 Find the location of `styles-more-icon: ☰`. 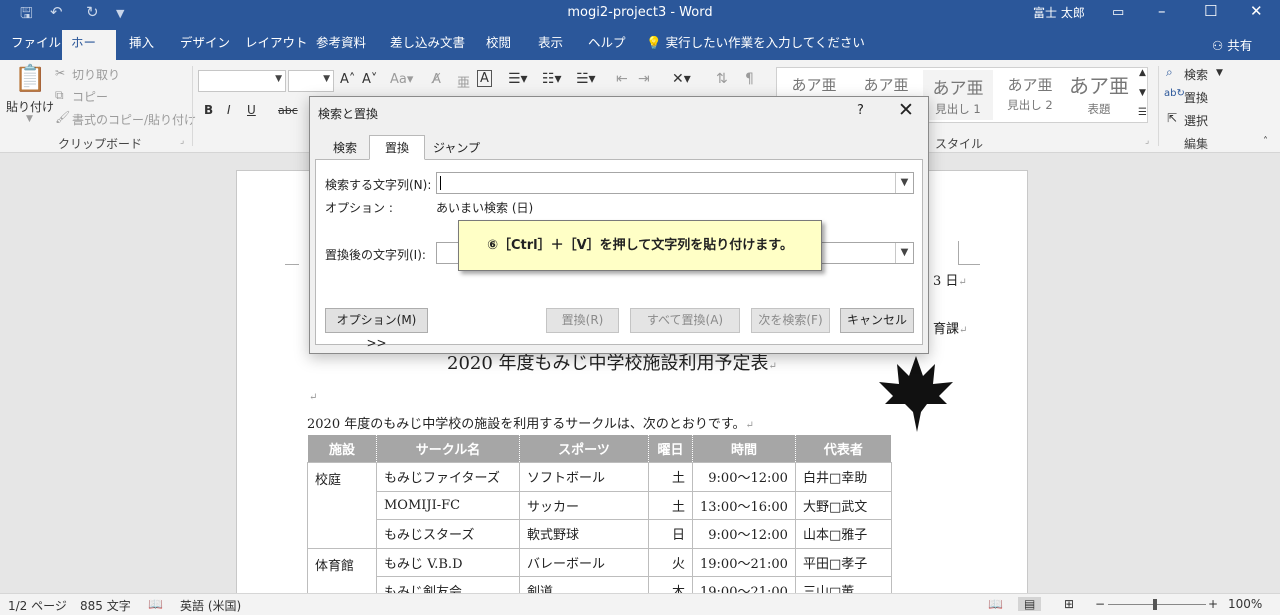

styles-more-icon: ☰ is located at coordinates (1142, 112).